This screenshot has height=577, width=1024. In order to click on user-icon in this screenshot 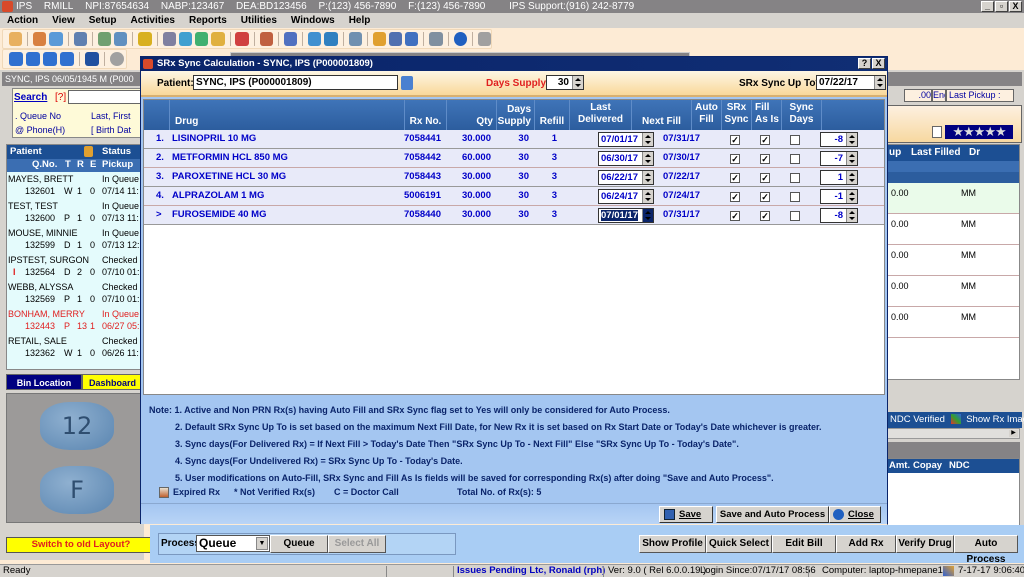, I will do `click(16, 39)`.